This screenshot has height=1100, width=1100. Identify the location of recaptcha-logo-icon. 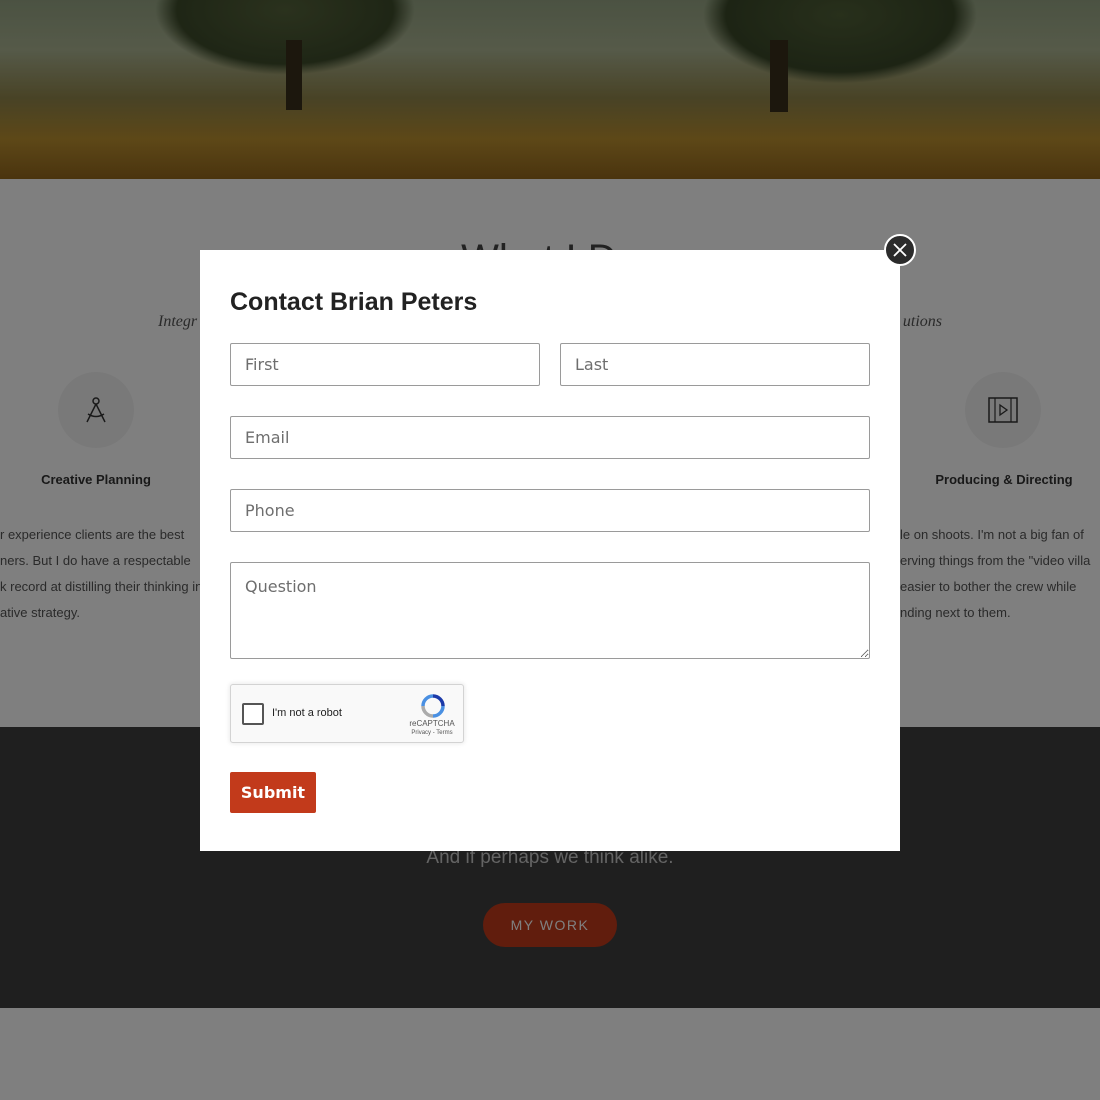
(433, 706).